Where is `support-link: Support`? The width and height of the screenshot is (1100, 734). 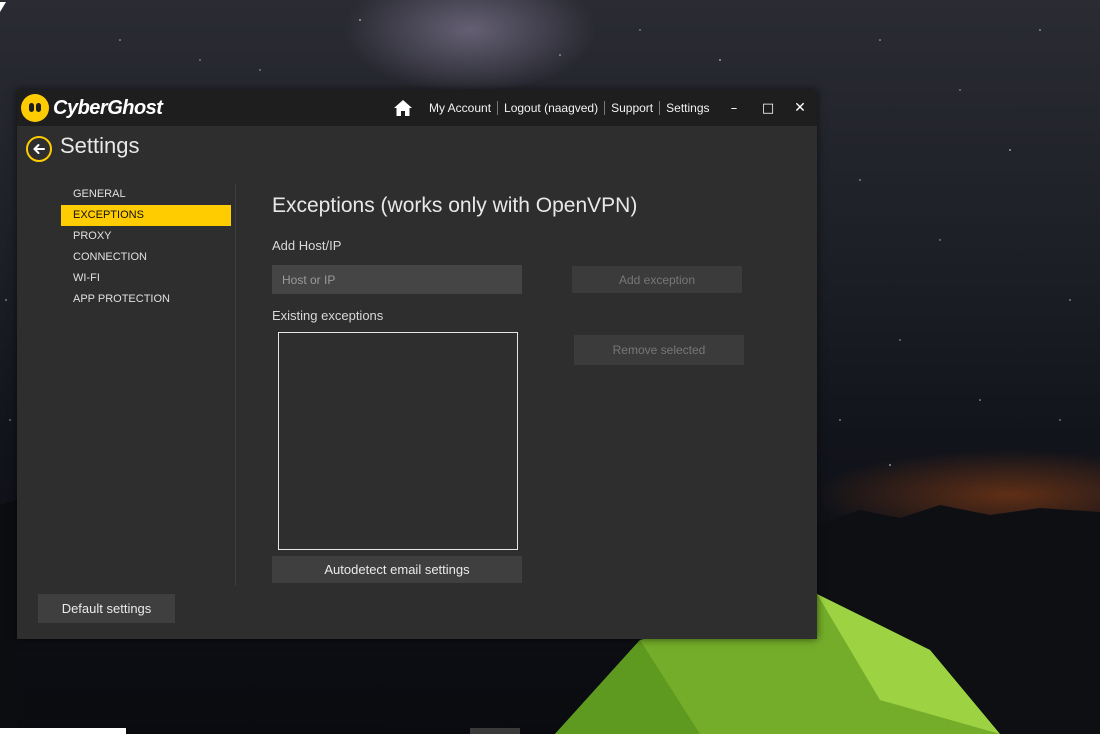
support-link: Support is located at coordinates (632, 108).